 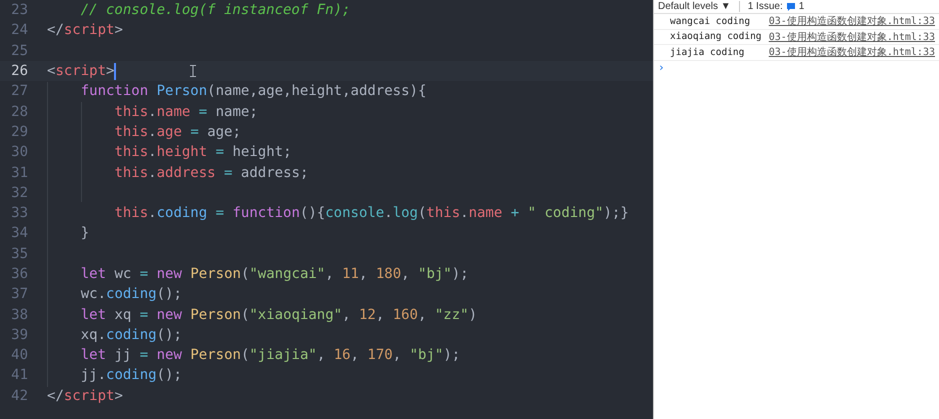 What do you see at coordinates (177, 132) in the screenshot?
I see `code-line: this.age = age;` at bounding box center [177, 132].